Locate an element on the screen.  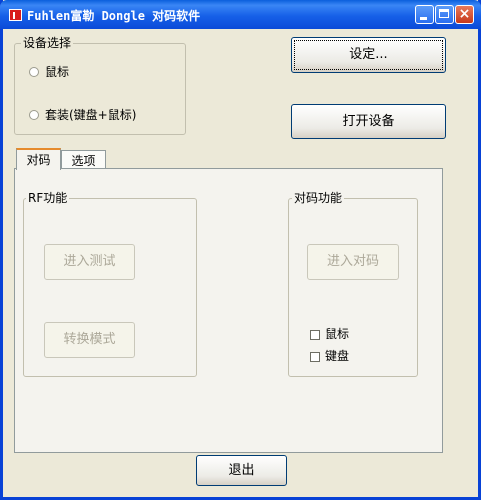
open-device-button: 打开设备 is located at coordinates (368, 121).